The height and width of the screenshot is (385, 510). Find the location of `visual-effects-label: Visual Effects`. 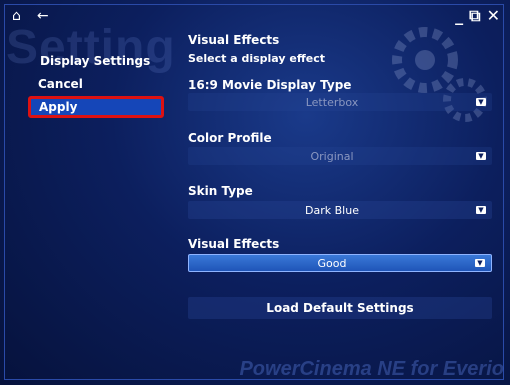

visual-effects-label: Visual Effects is located at coordinates (234, 244).